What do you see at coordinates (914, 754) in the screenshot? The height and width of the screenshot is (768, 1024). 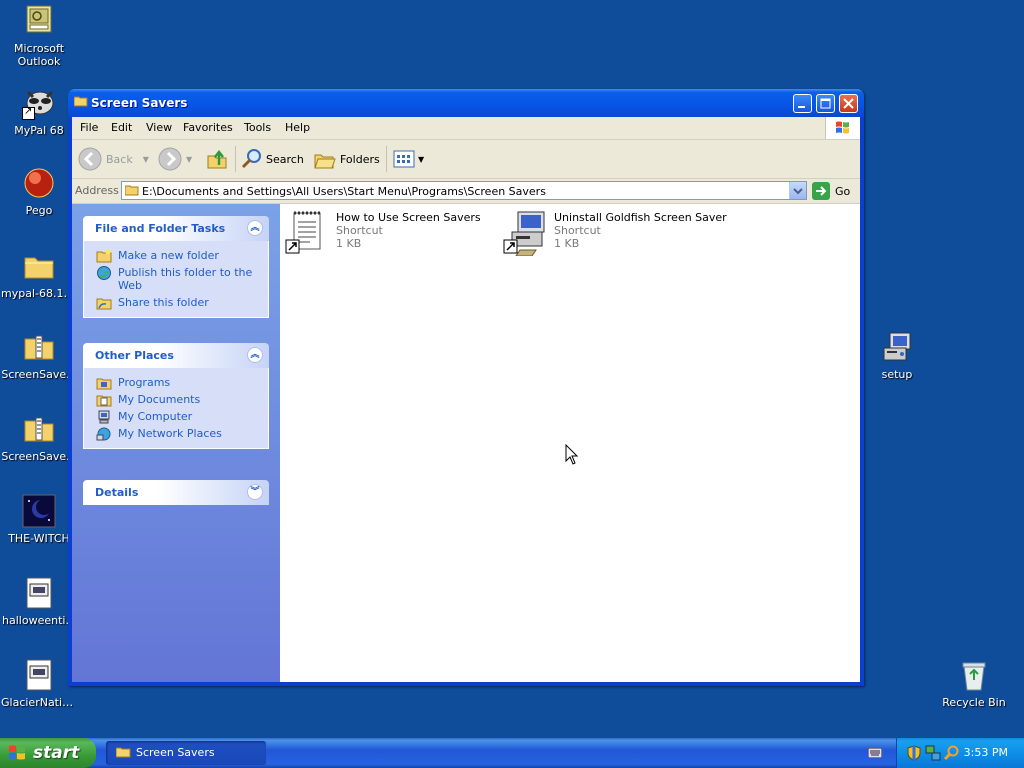 I see `security-shield-icon` at bounding box center [914, 754].